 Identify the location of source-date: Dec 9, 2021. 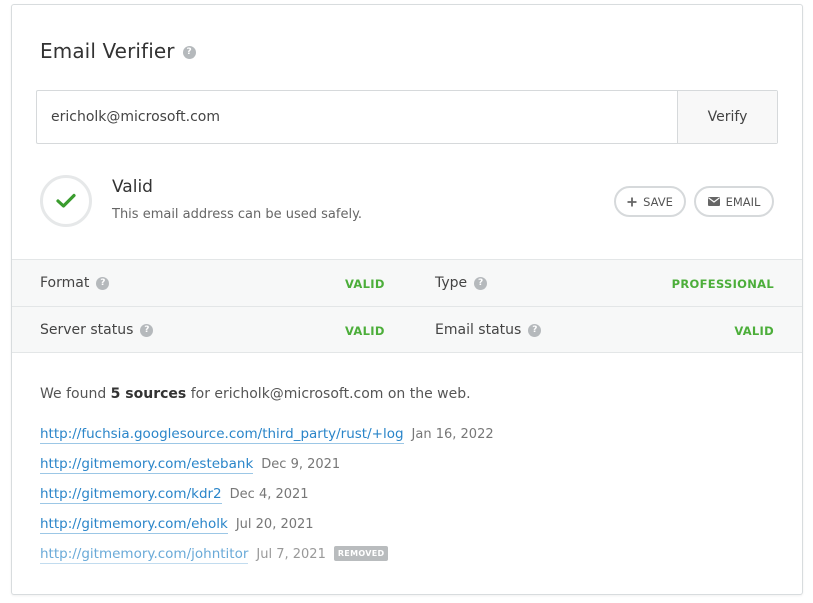
(301, 464).